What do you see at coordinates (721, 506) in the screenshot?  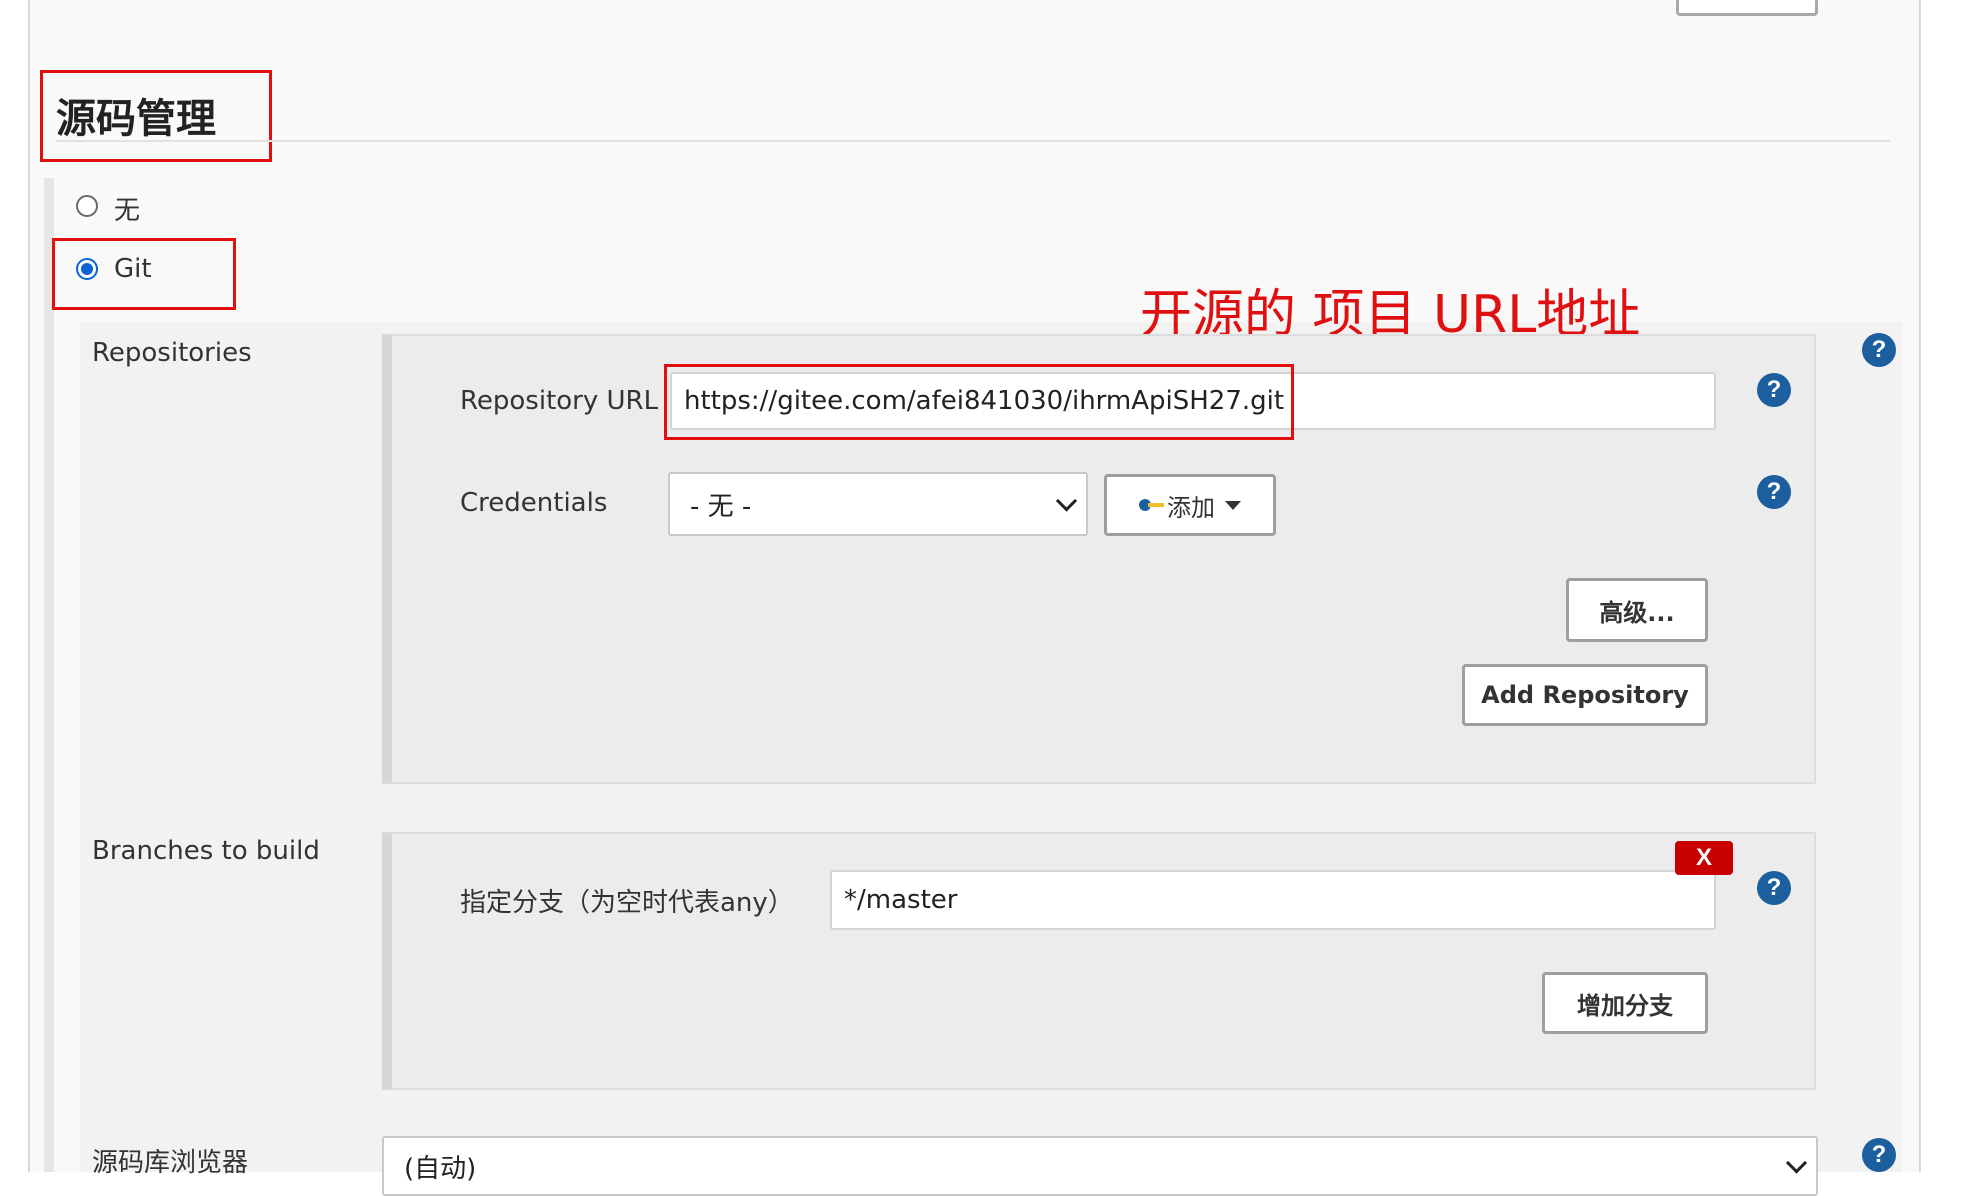 I see `credentials-value: - 无 -` at bounding box center [721, 506].